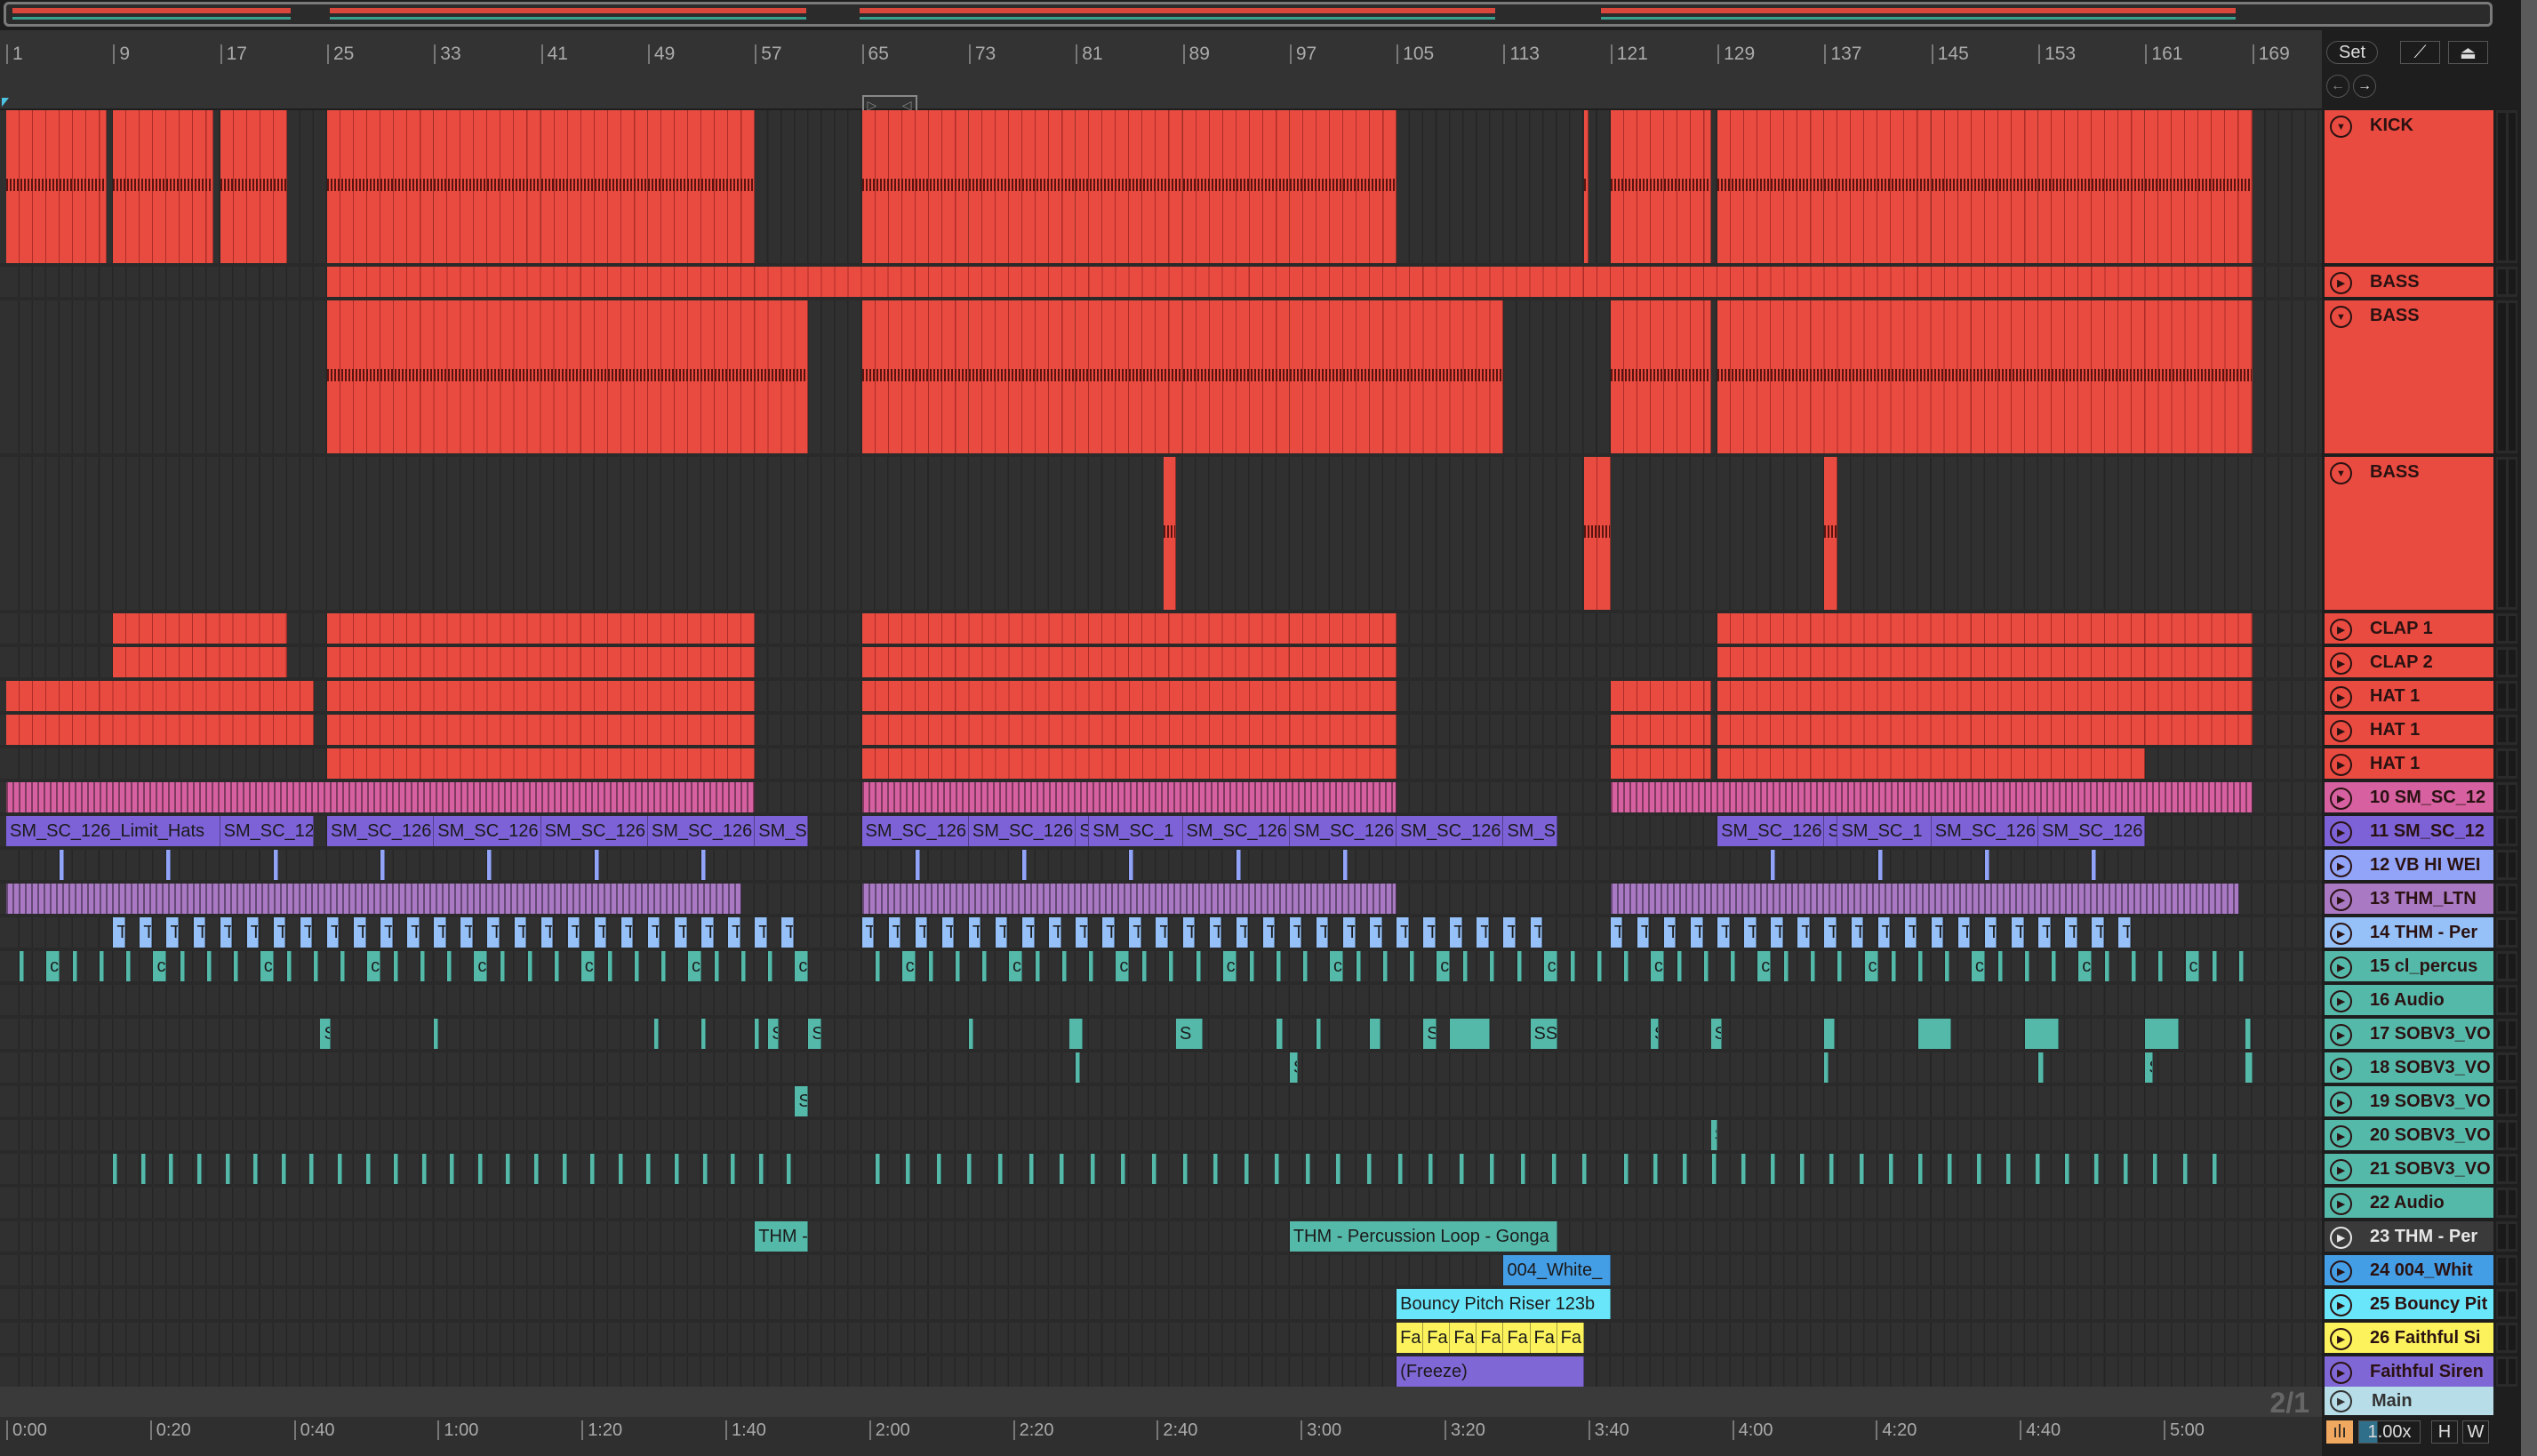 The image size is (2537, 1456). I want to click on track-header: ▶ 16 Audio, so click(2409, 1000).